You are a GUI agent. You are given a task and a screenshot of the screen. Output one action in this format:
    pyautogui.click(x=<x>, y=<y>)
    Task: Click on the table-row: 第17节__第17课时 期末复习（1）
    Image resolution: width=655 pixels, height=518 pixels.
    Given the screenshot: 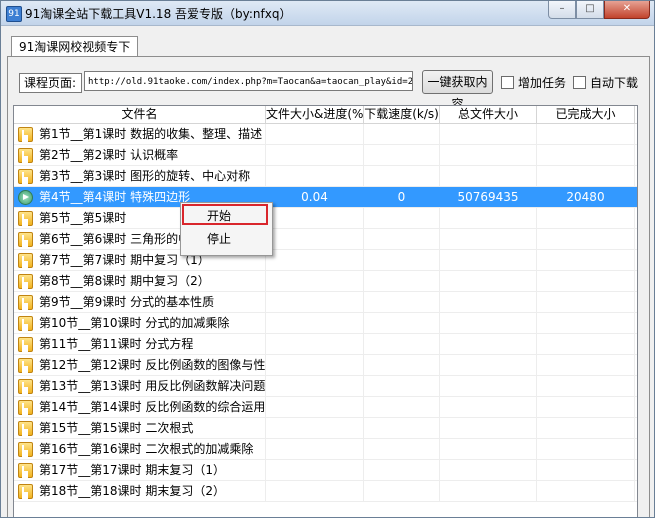 What is the action you would take?
    pyautogui.click(x=325, y=470)
    